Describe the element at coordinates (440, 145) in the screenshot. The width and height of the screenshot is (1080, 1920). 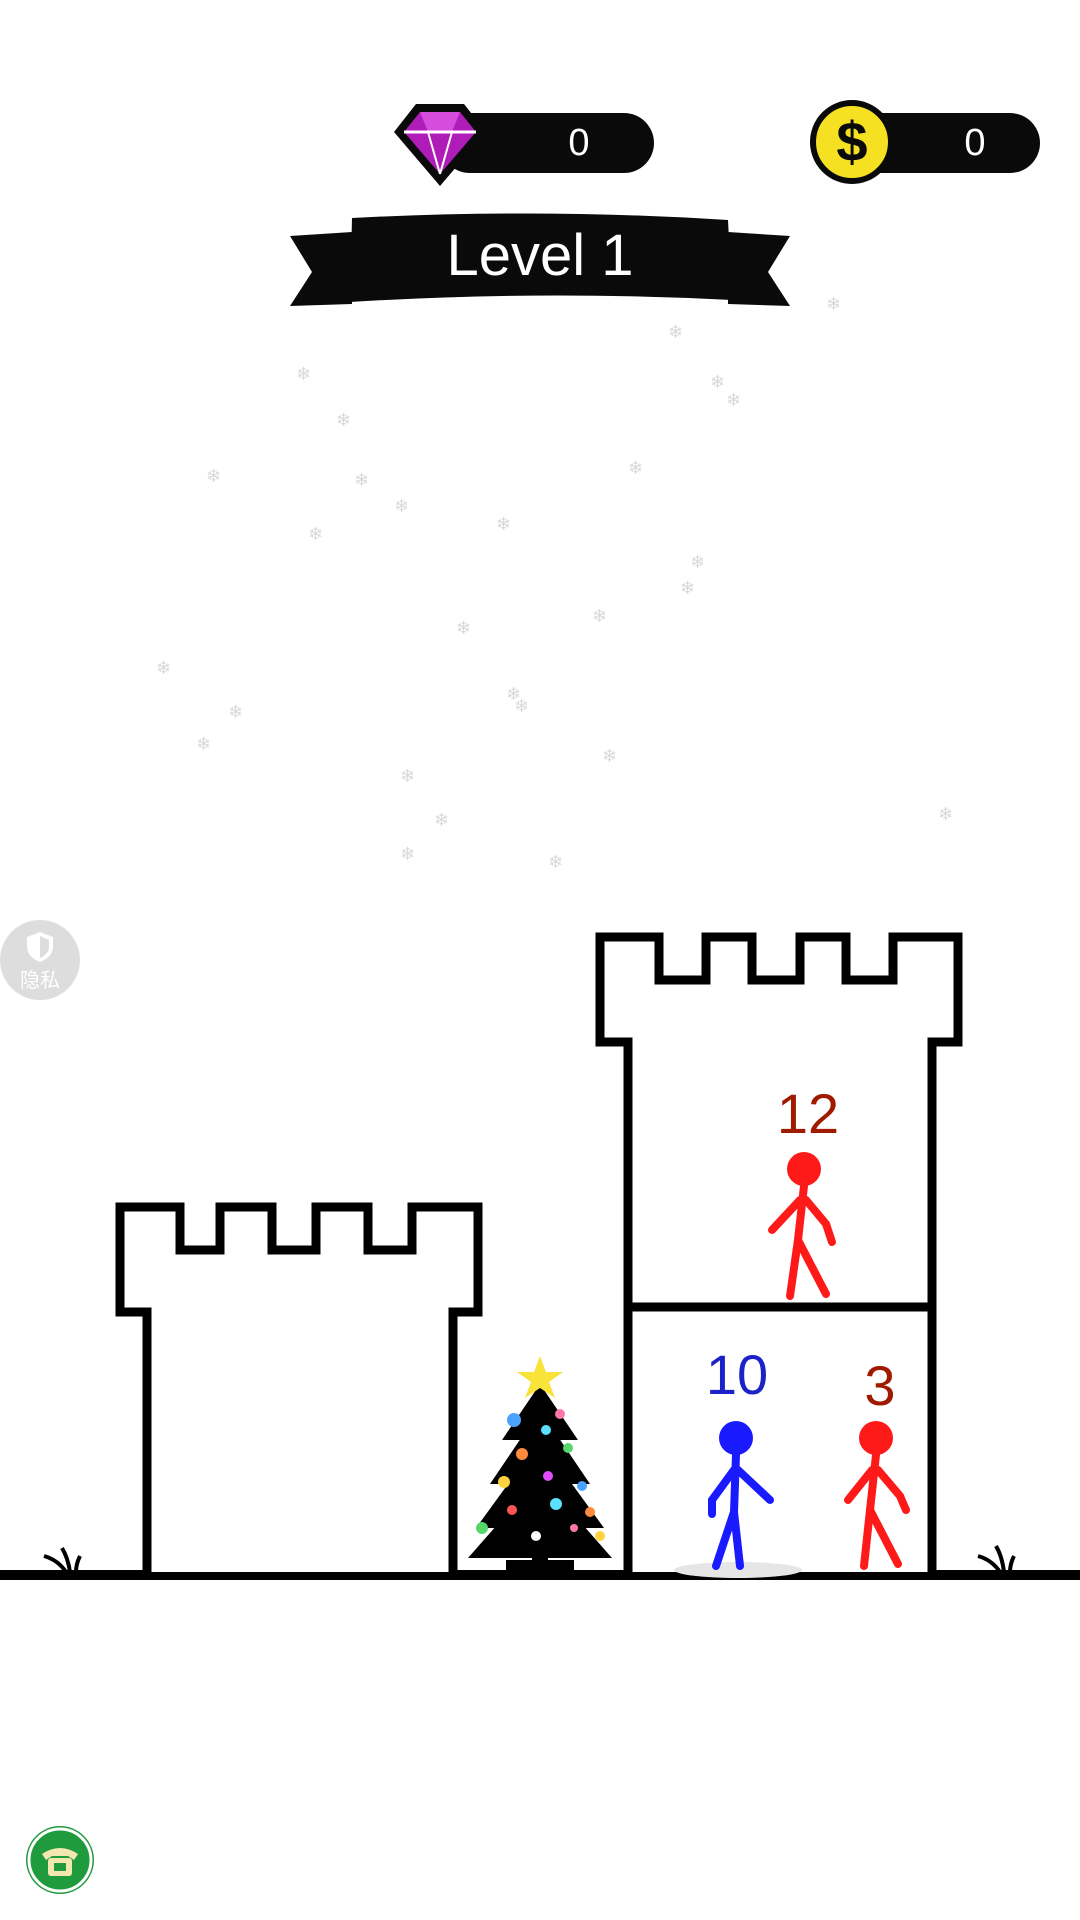
I see `gem-icon` at that location.